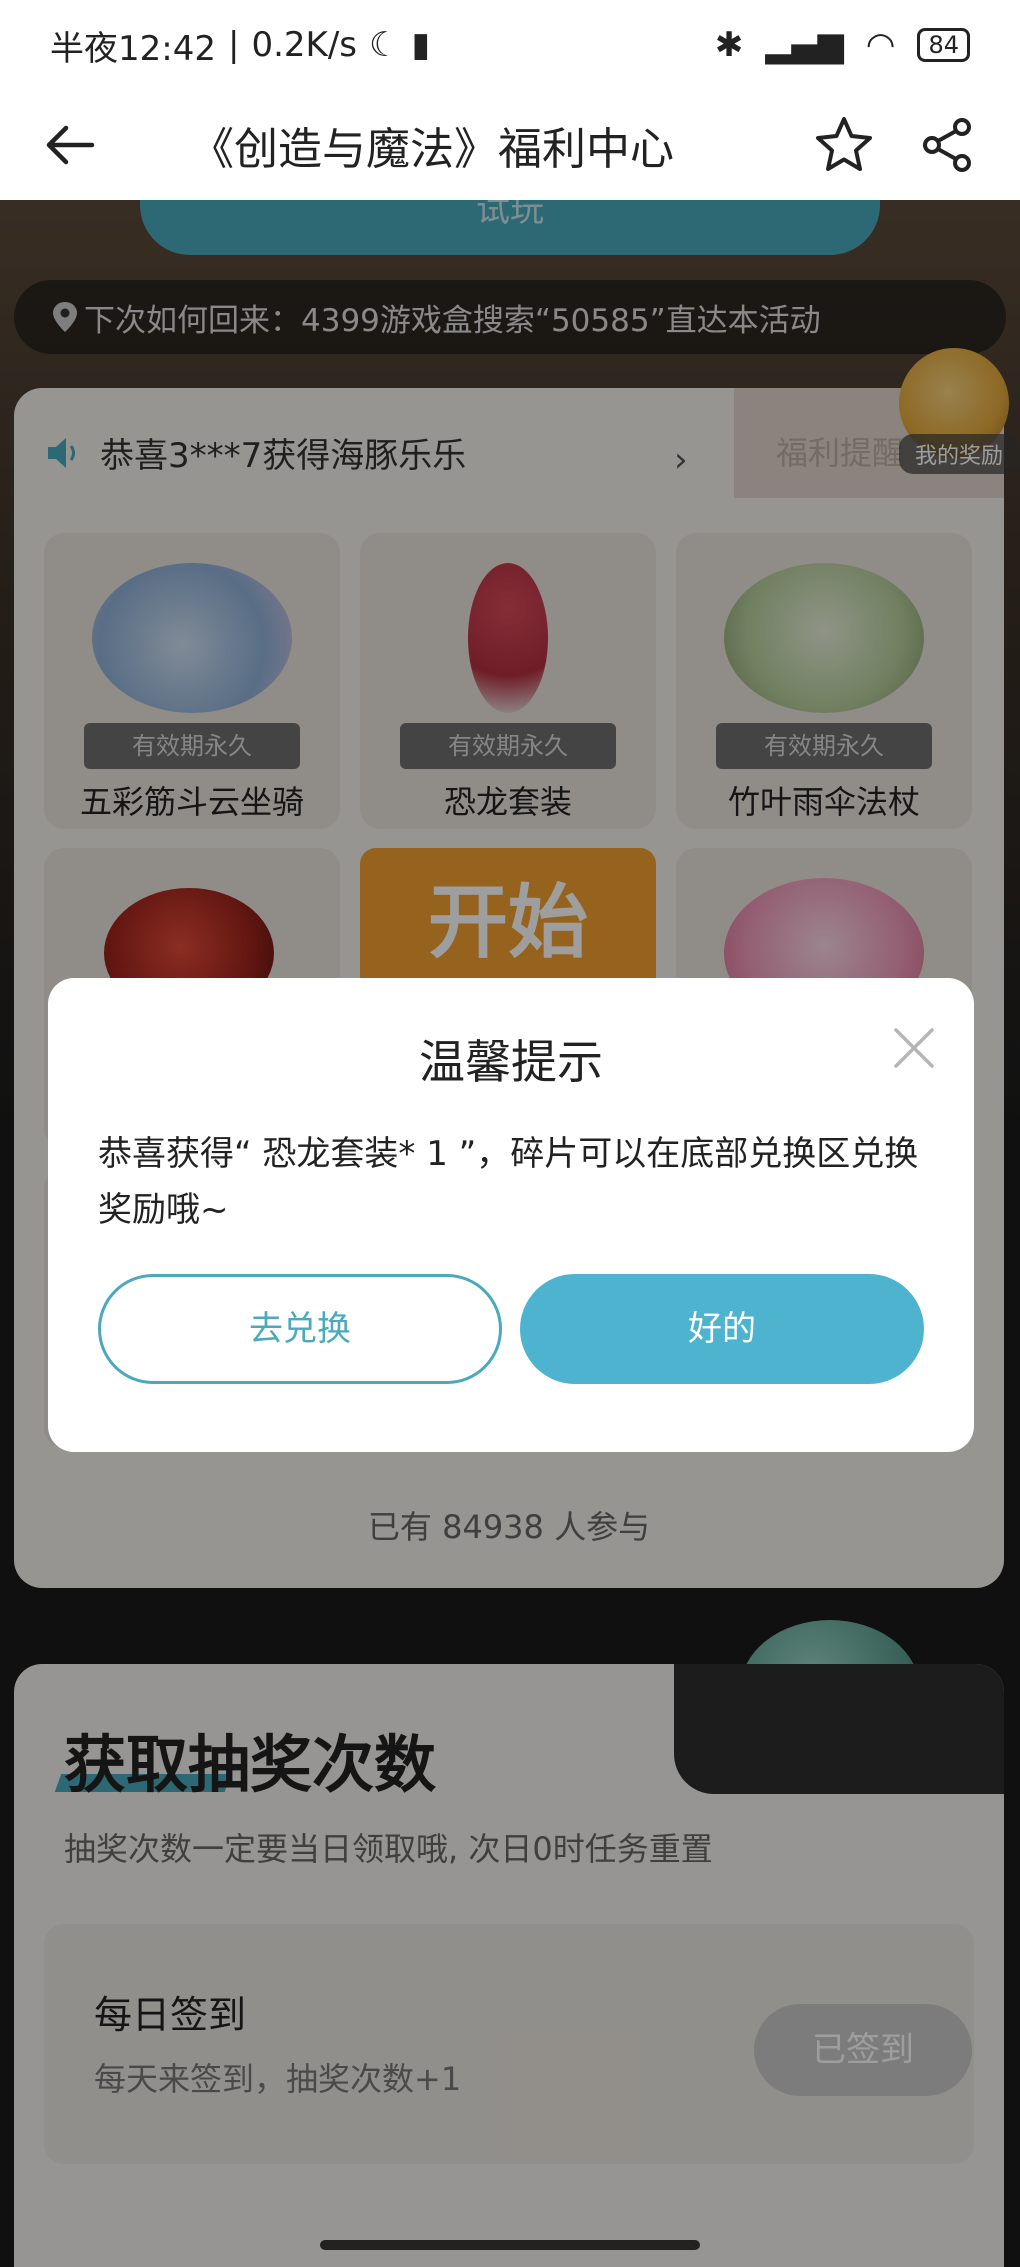 This screenshot has width=1020, height=2267. Describe the element at coordinates (304, 45) in the screenshot. I see `network-speed: 0.2K/s` at that location.